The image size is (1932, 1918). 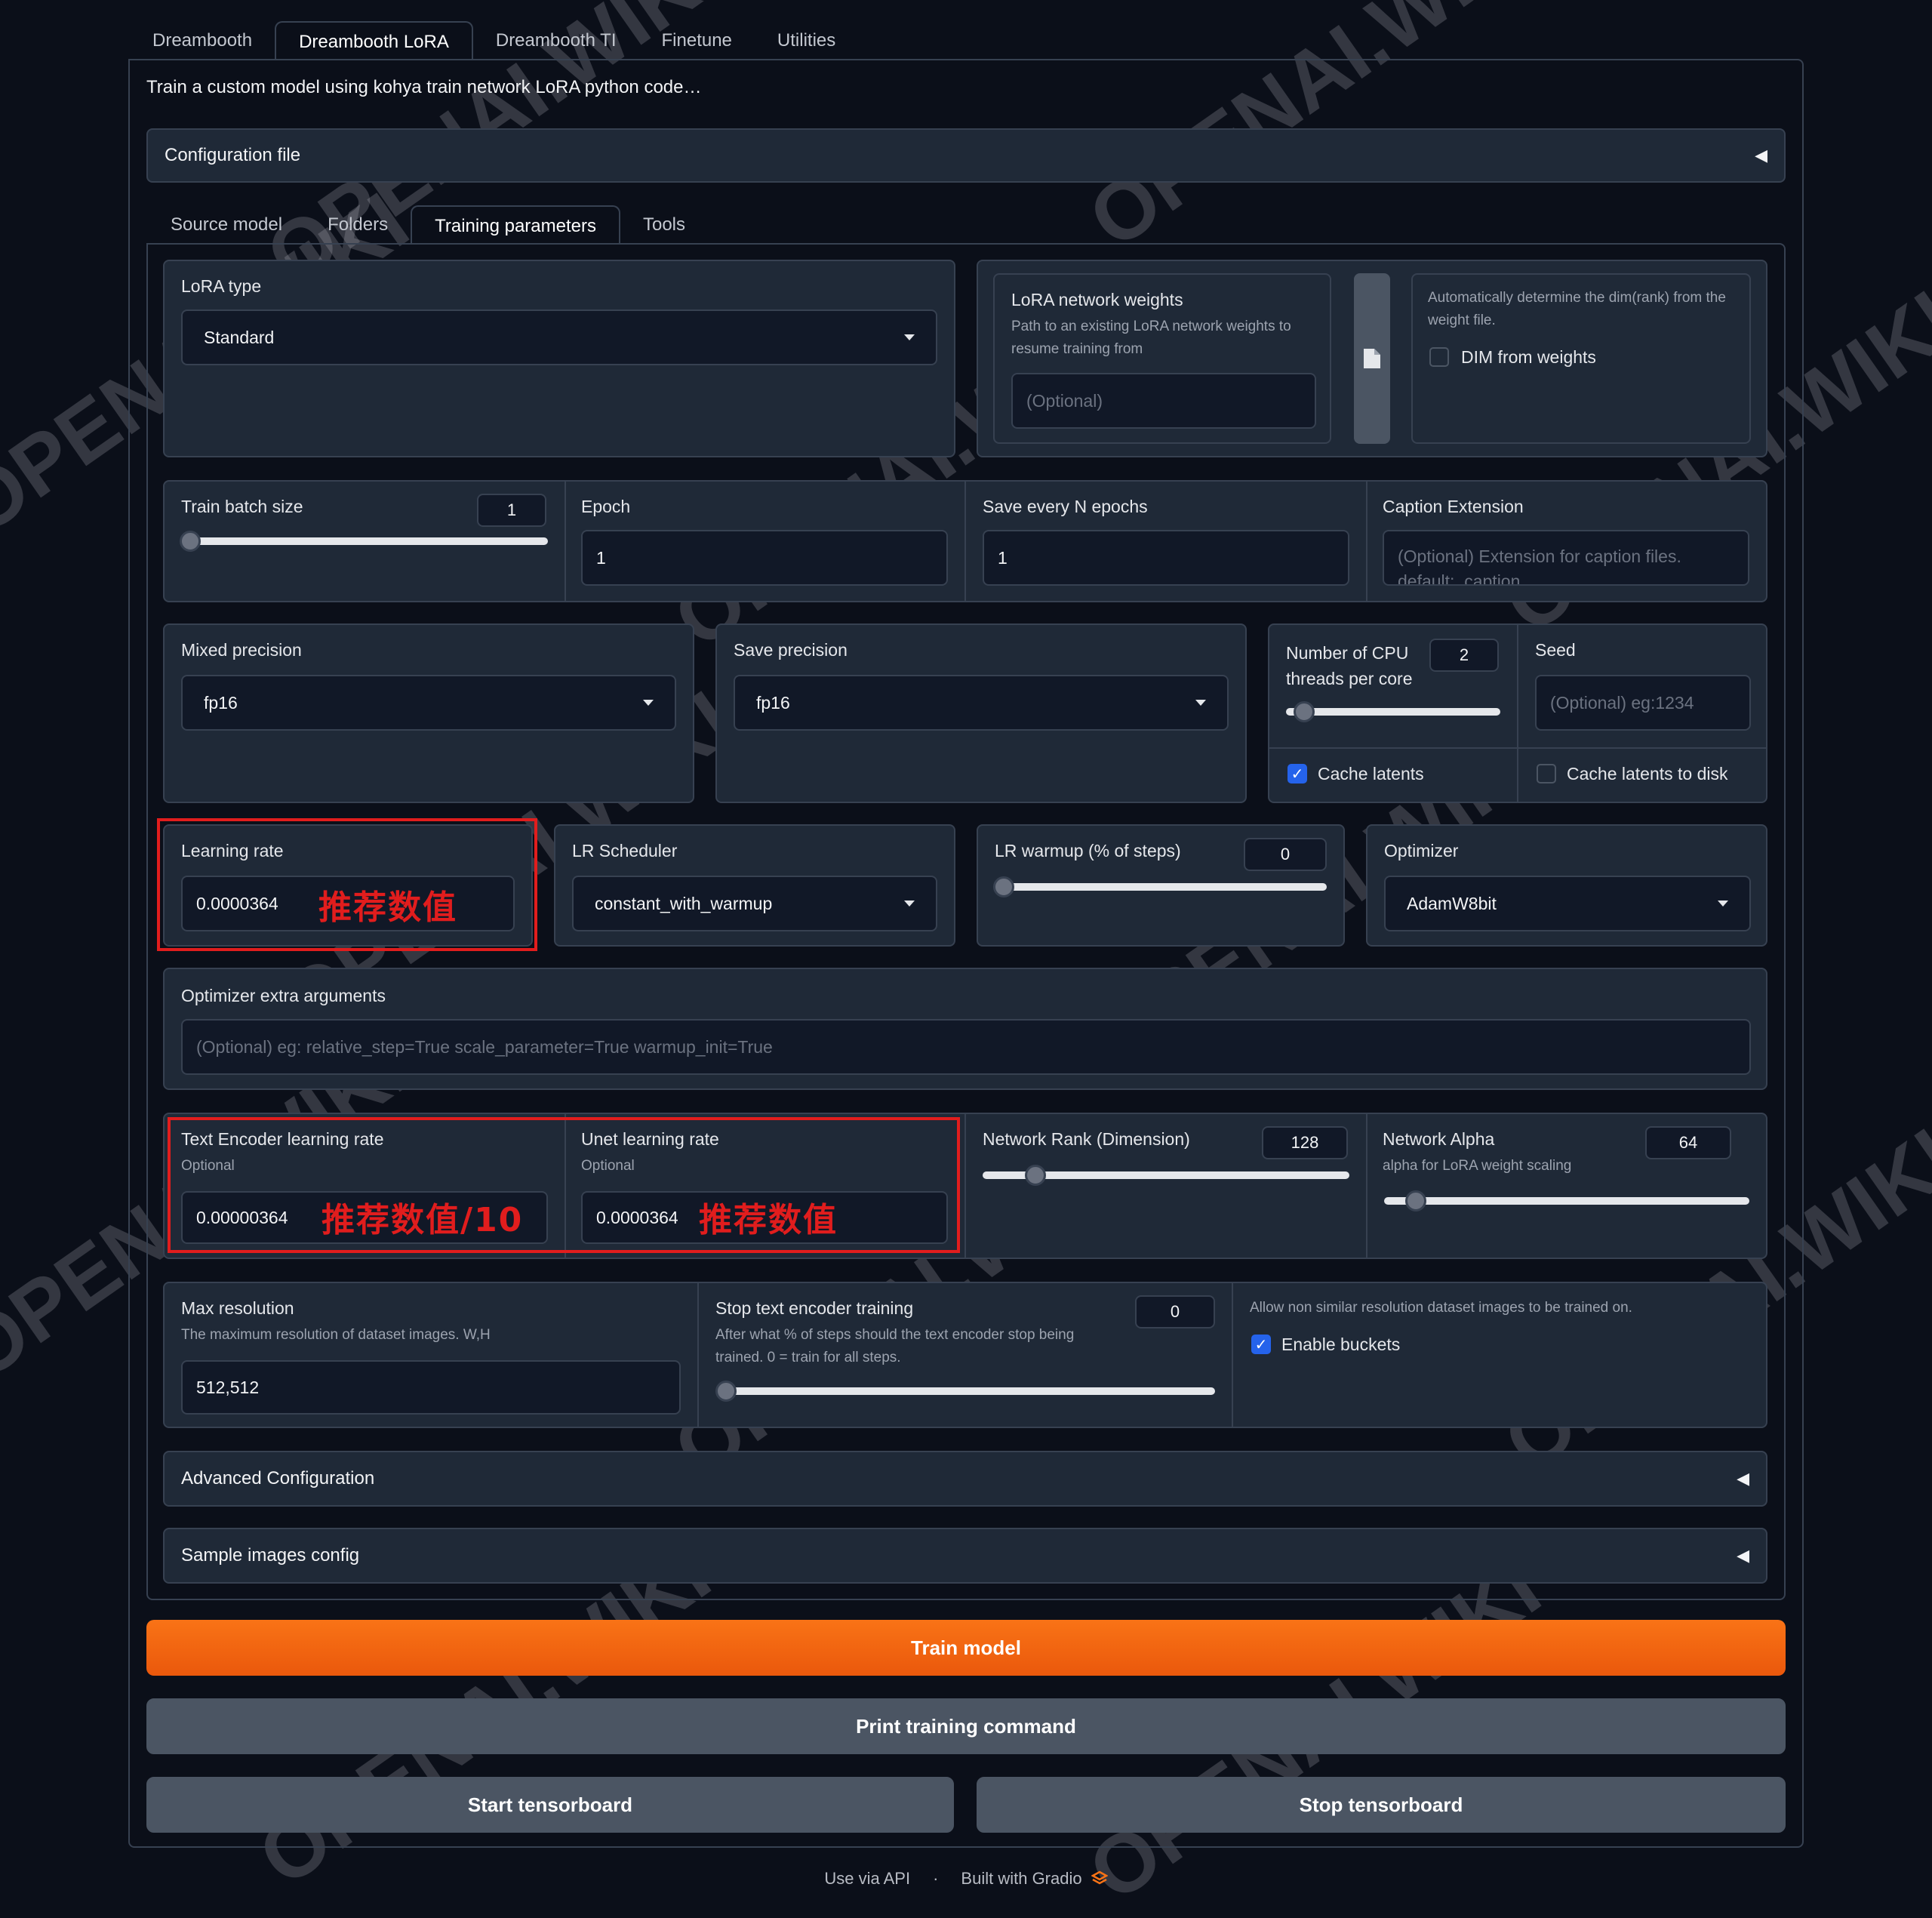 What do you see at coordinates (1305, 1142) in the screenshot?
I see `network-rank-number: 128` at bounding box center [1305, 1142].